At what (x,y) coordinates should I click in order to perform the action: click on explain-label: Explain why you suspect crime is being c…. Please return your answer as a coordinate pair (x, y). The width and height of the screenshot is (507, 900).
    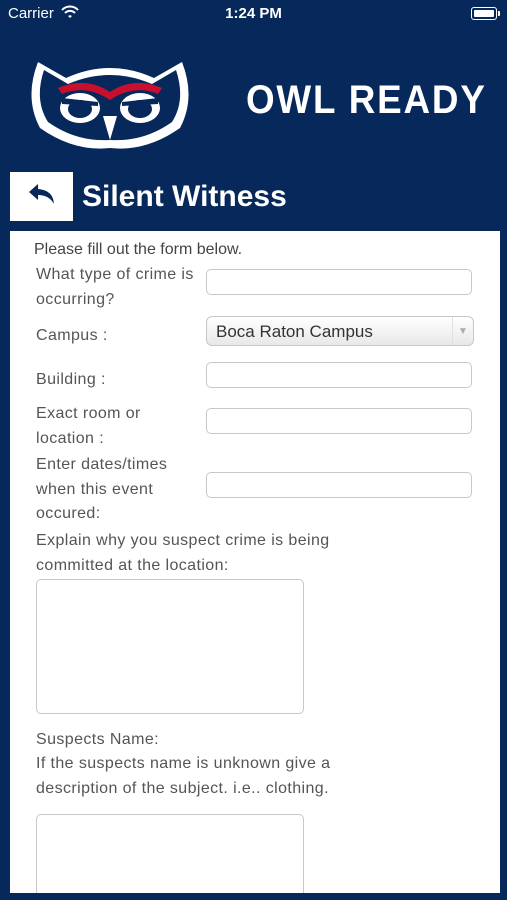
    Looking at the image, I should click on (183, 553).